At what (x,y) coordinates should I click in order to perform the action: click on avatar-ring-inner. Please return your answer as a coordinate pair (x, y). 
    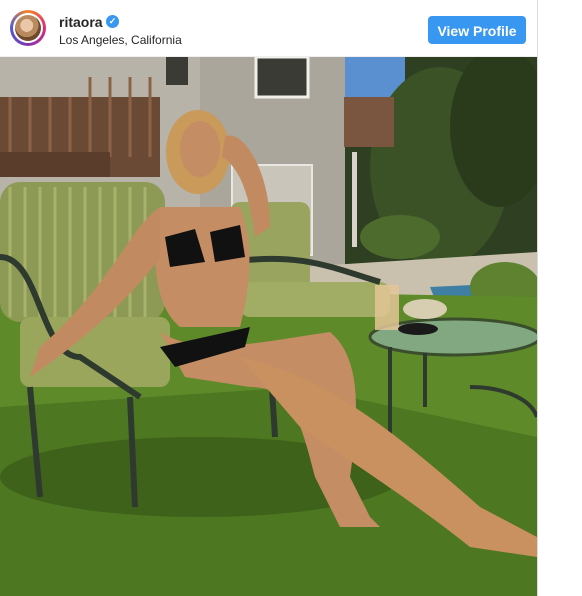
    Looking at the image, I should click on (28, 28).